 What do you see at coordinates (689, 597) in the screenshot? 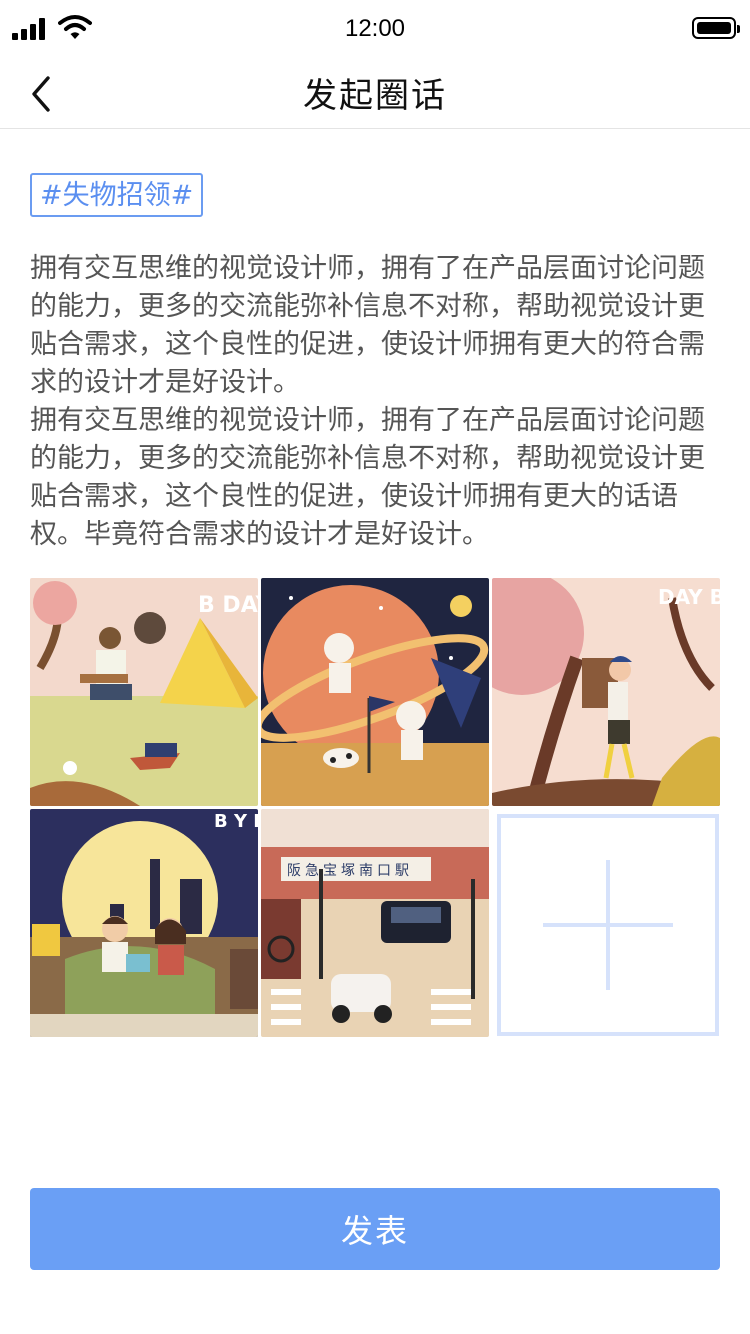
I see `image-overlay-text: DAY B DAY` at bounding box center [689, 597].